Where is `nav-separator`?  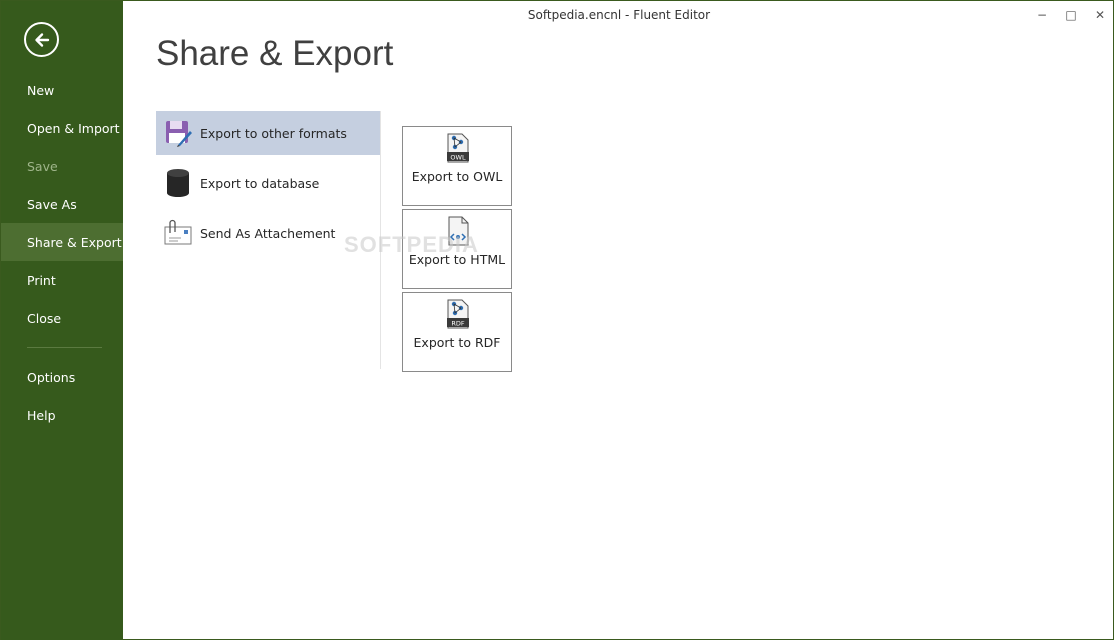
nav-separator is located at coordinates (64, 347).